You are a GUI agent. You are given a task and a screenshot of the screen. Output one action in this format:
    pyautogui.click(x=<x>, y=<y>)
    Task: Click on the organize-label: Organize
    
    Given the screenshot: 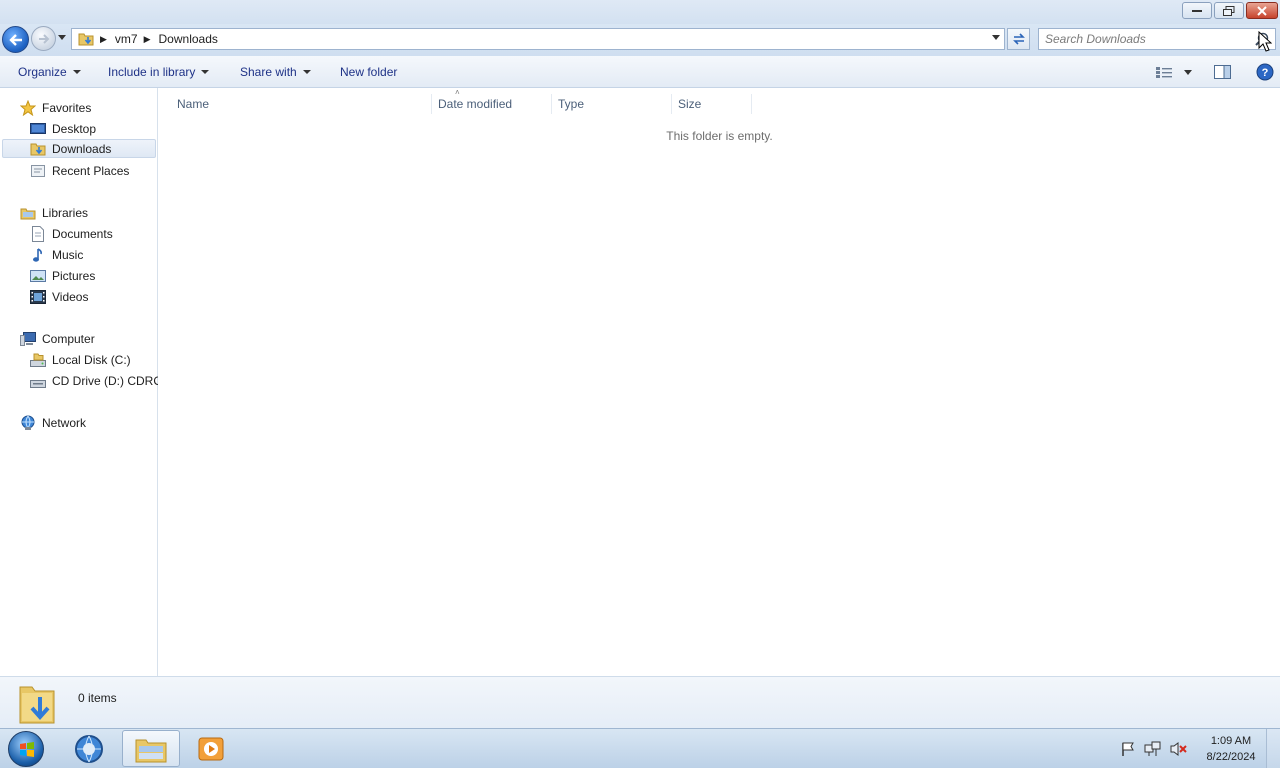 What is the action you would take?
    pyautogui.click(x=42, y=72)
    